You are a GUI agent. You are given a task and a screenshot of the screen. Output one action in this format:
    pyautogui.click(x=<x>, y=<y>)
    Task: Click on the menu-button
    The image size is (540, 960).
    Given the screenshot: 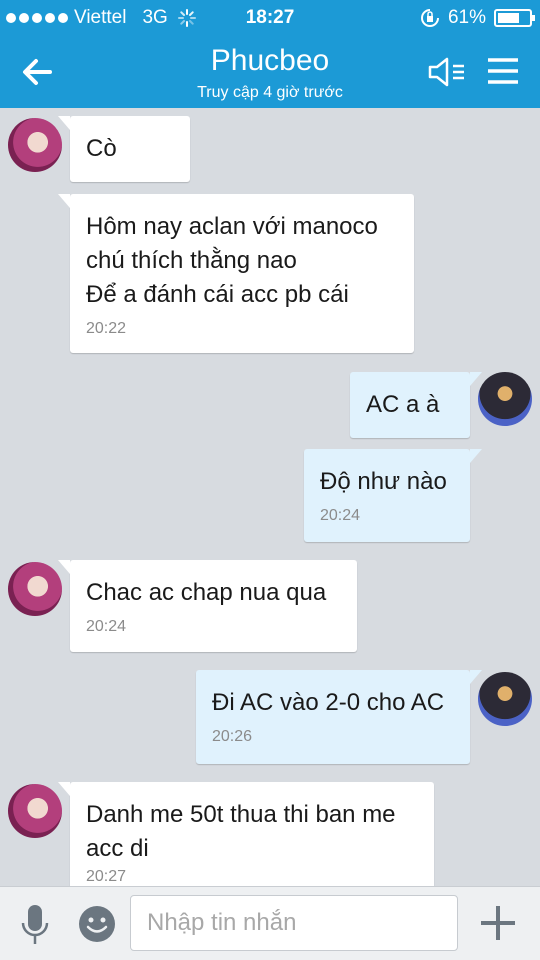 What is the action you would take?
    pyautogui.click(x=503, y=71)
    